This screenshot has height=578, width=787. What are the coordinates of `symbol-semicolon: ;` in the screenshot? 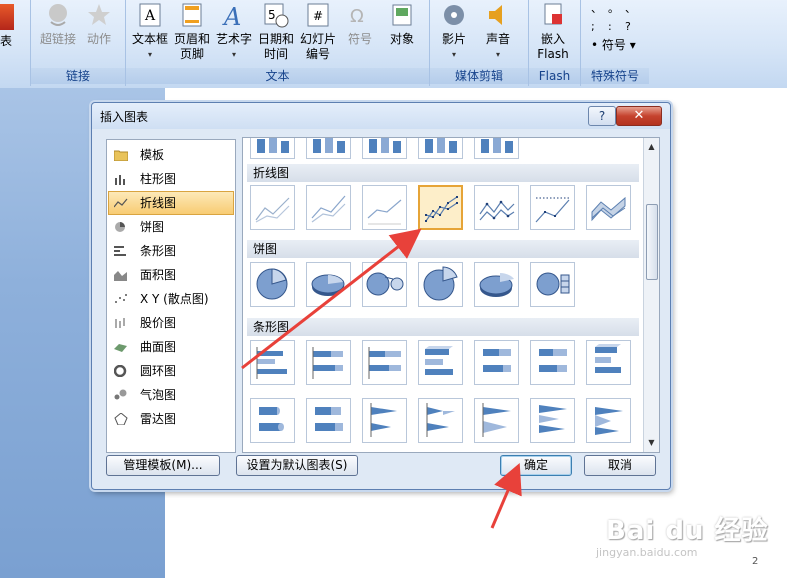 It's located at (599, 27).